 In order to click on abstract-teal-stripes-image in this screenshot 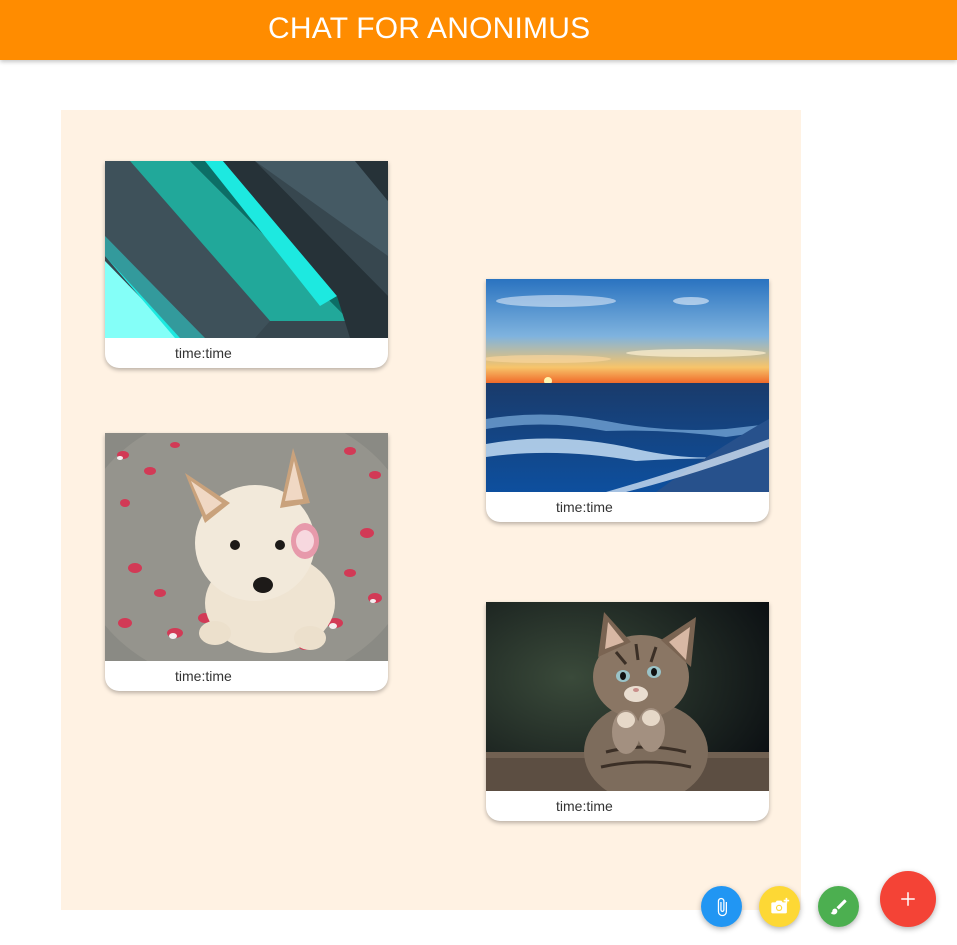, I will do `click(246, 249)`.